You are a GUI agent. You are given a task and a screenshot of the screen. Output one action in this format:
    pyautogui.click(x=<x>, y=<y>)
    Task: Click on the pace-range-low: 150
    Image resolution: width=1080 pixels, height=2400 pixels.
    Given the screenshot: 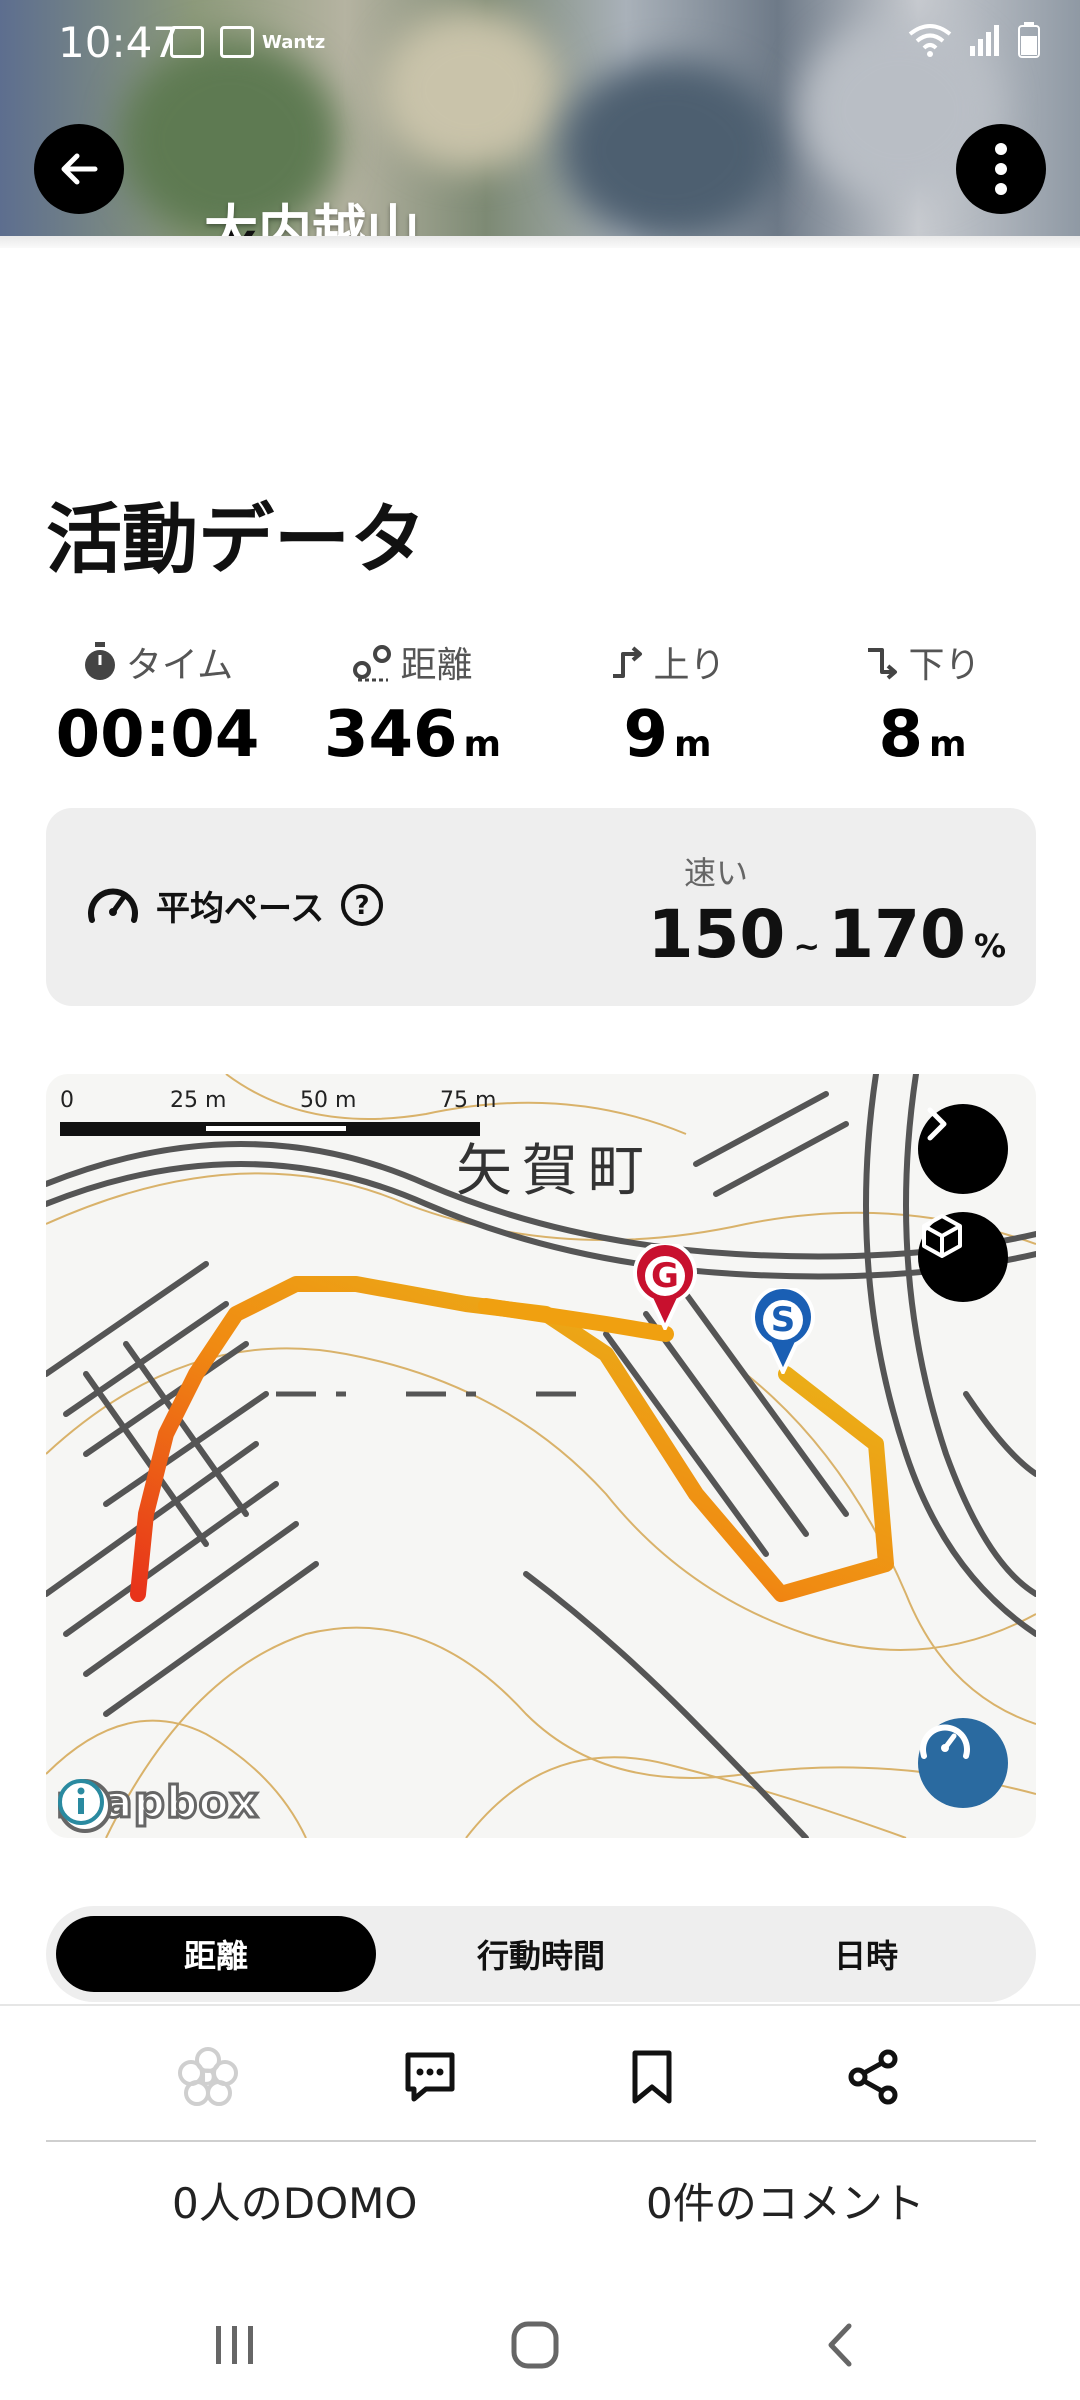 What is the action you would take?
    pyautogui.click(x=716, y=934)
    